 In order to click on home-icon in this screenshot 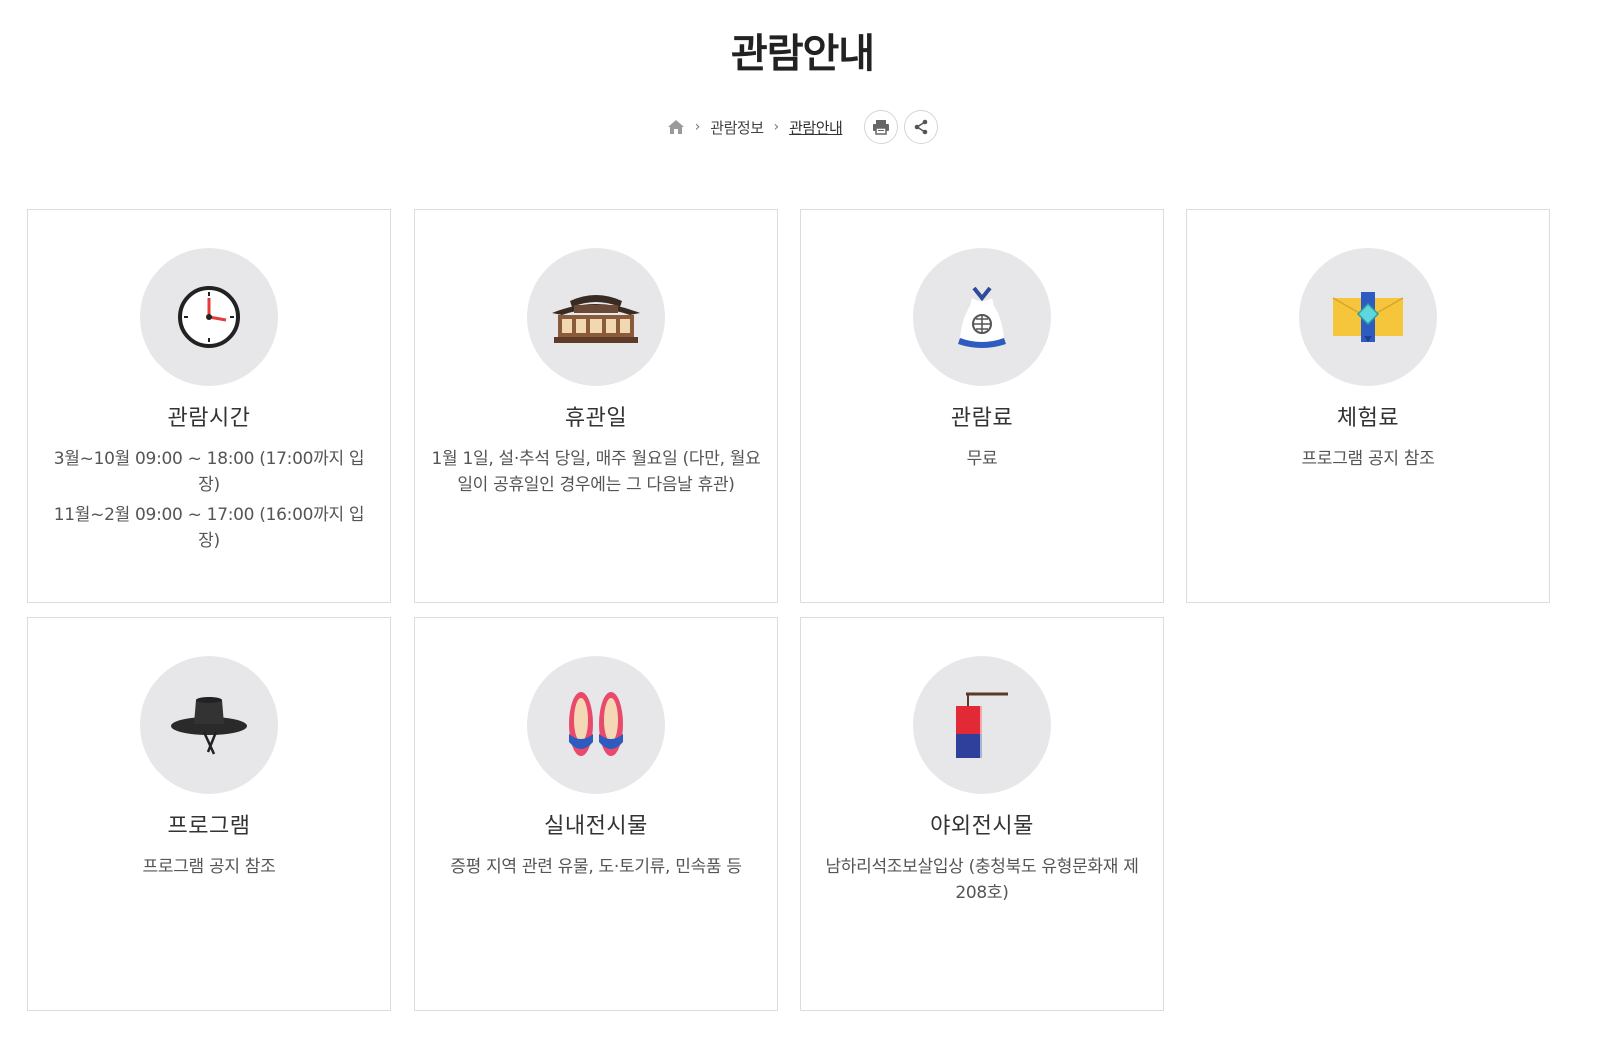, I will do `click(676, 127)`.